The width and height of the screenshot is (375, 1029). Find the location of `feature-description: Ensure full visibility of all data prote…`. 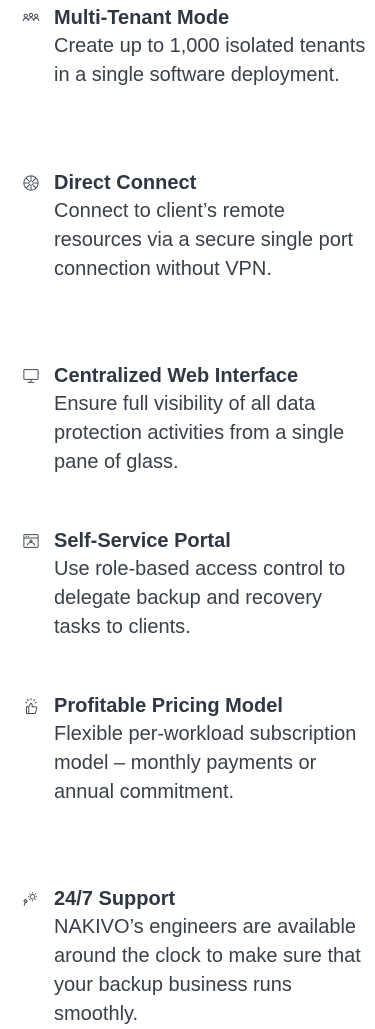

feature-description: Ensure full visibility of all data prote… is located at coordinates (199, 433).